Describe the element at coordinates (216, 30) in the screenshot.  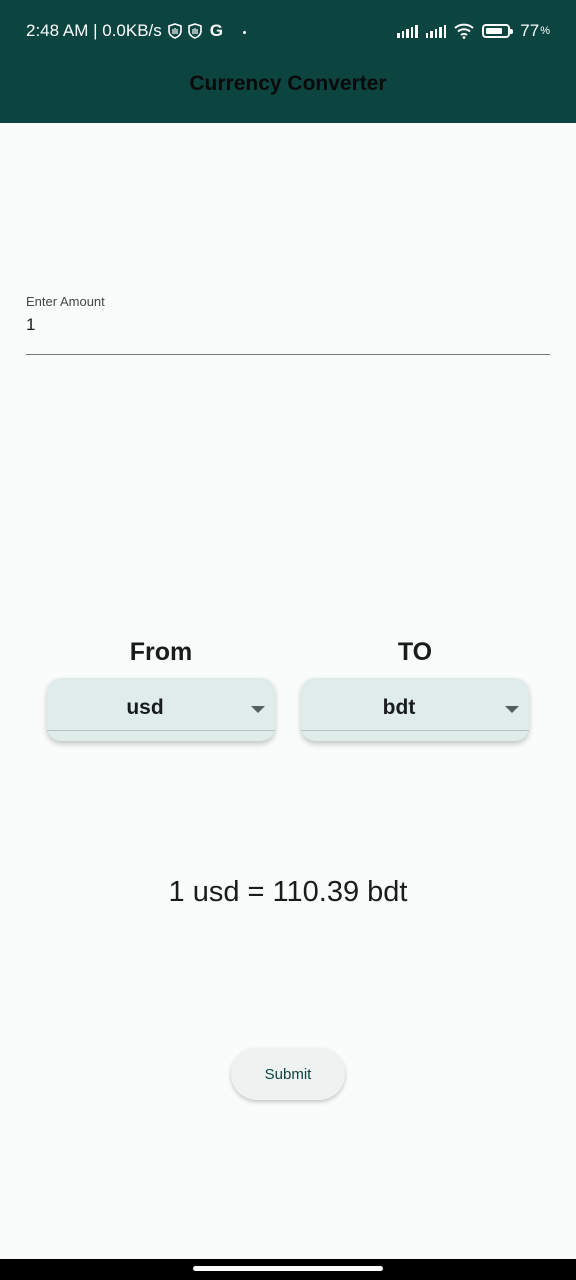
I see `google-icon: G` at that location.